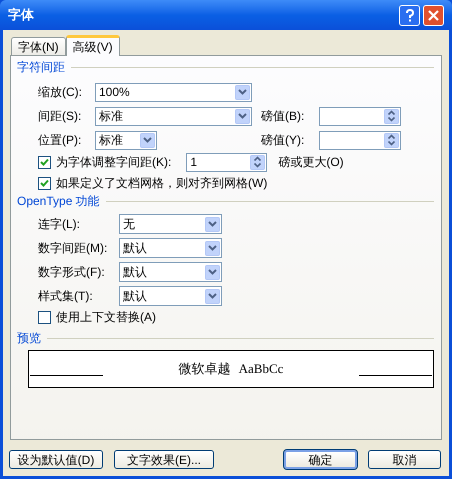 The width and height of the screenshot is (452, 479). Describe the element at coordinates (311, 162) in the screenshot. I see `field-label: 磅或更大(O)` at that location.